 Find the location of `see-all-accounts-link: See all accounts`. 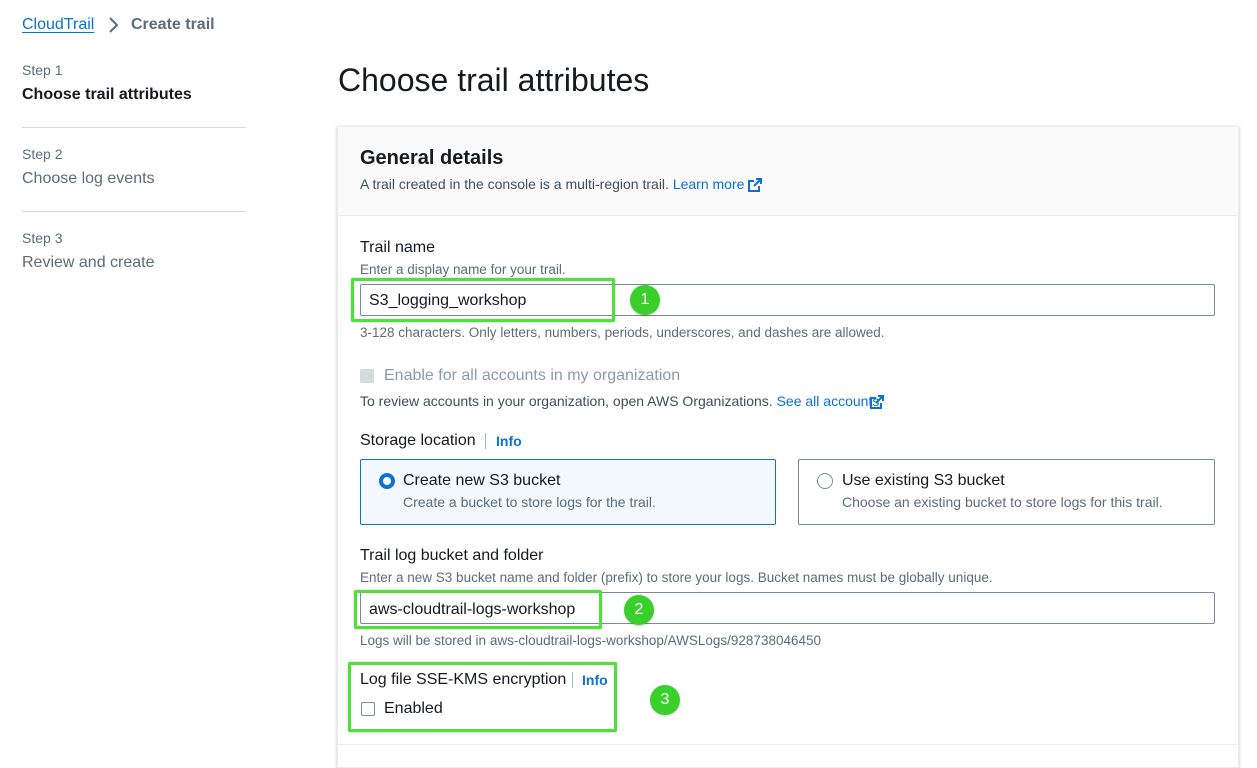

see-all-accounts-link: See all accounts is located at coordinates (828, 401).